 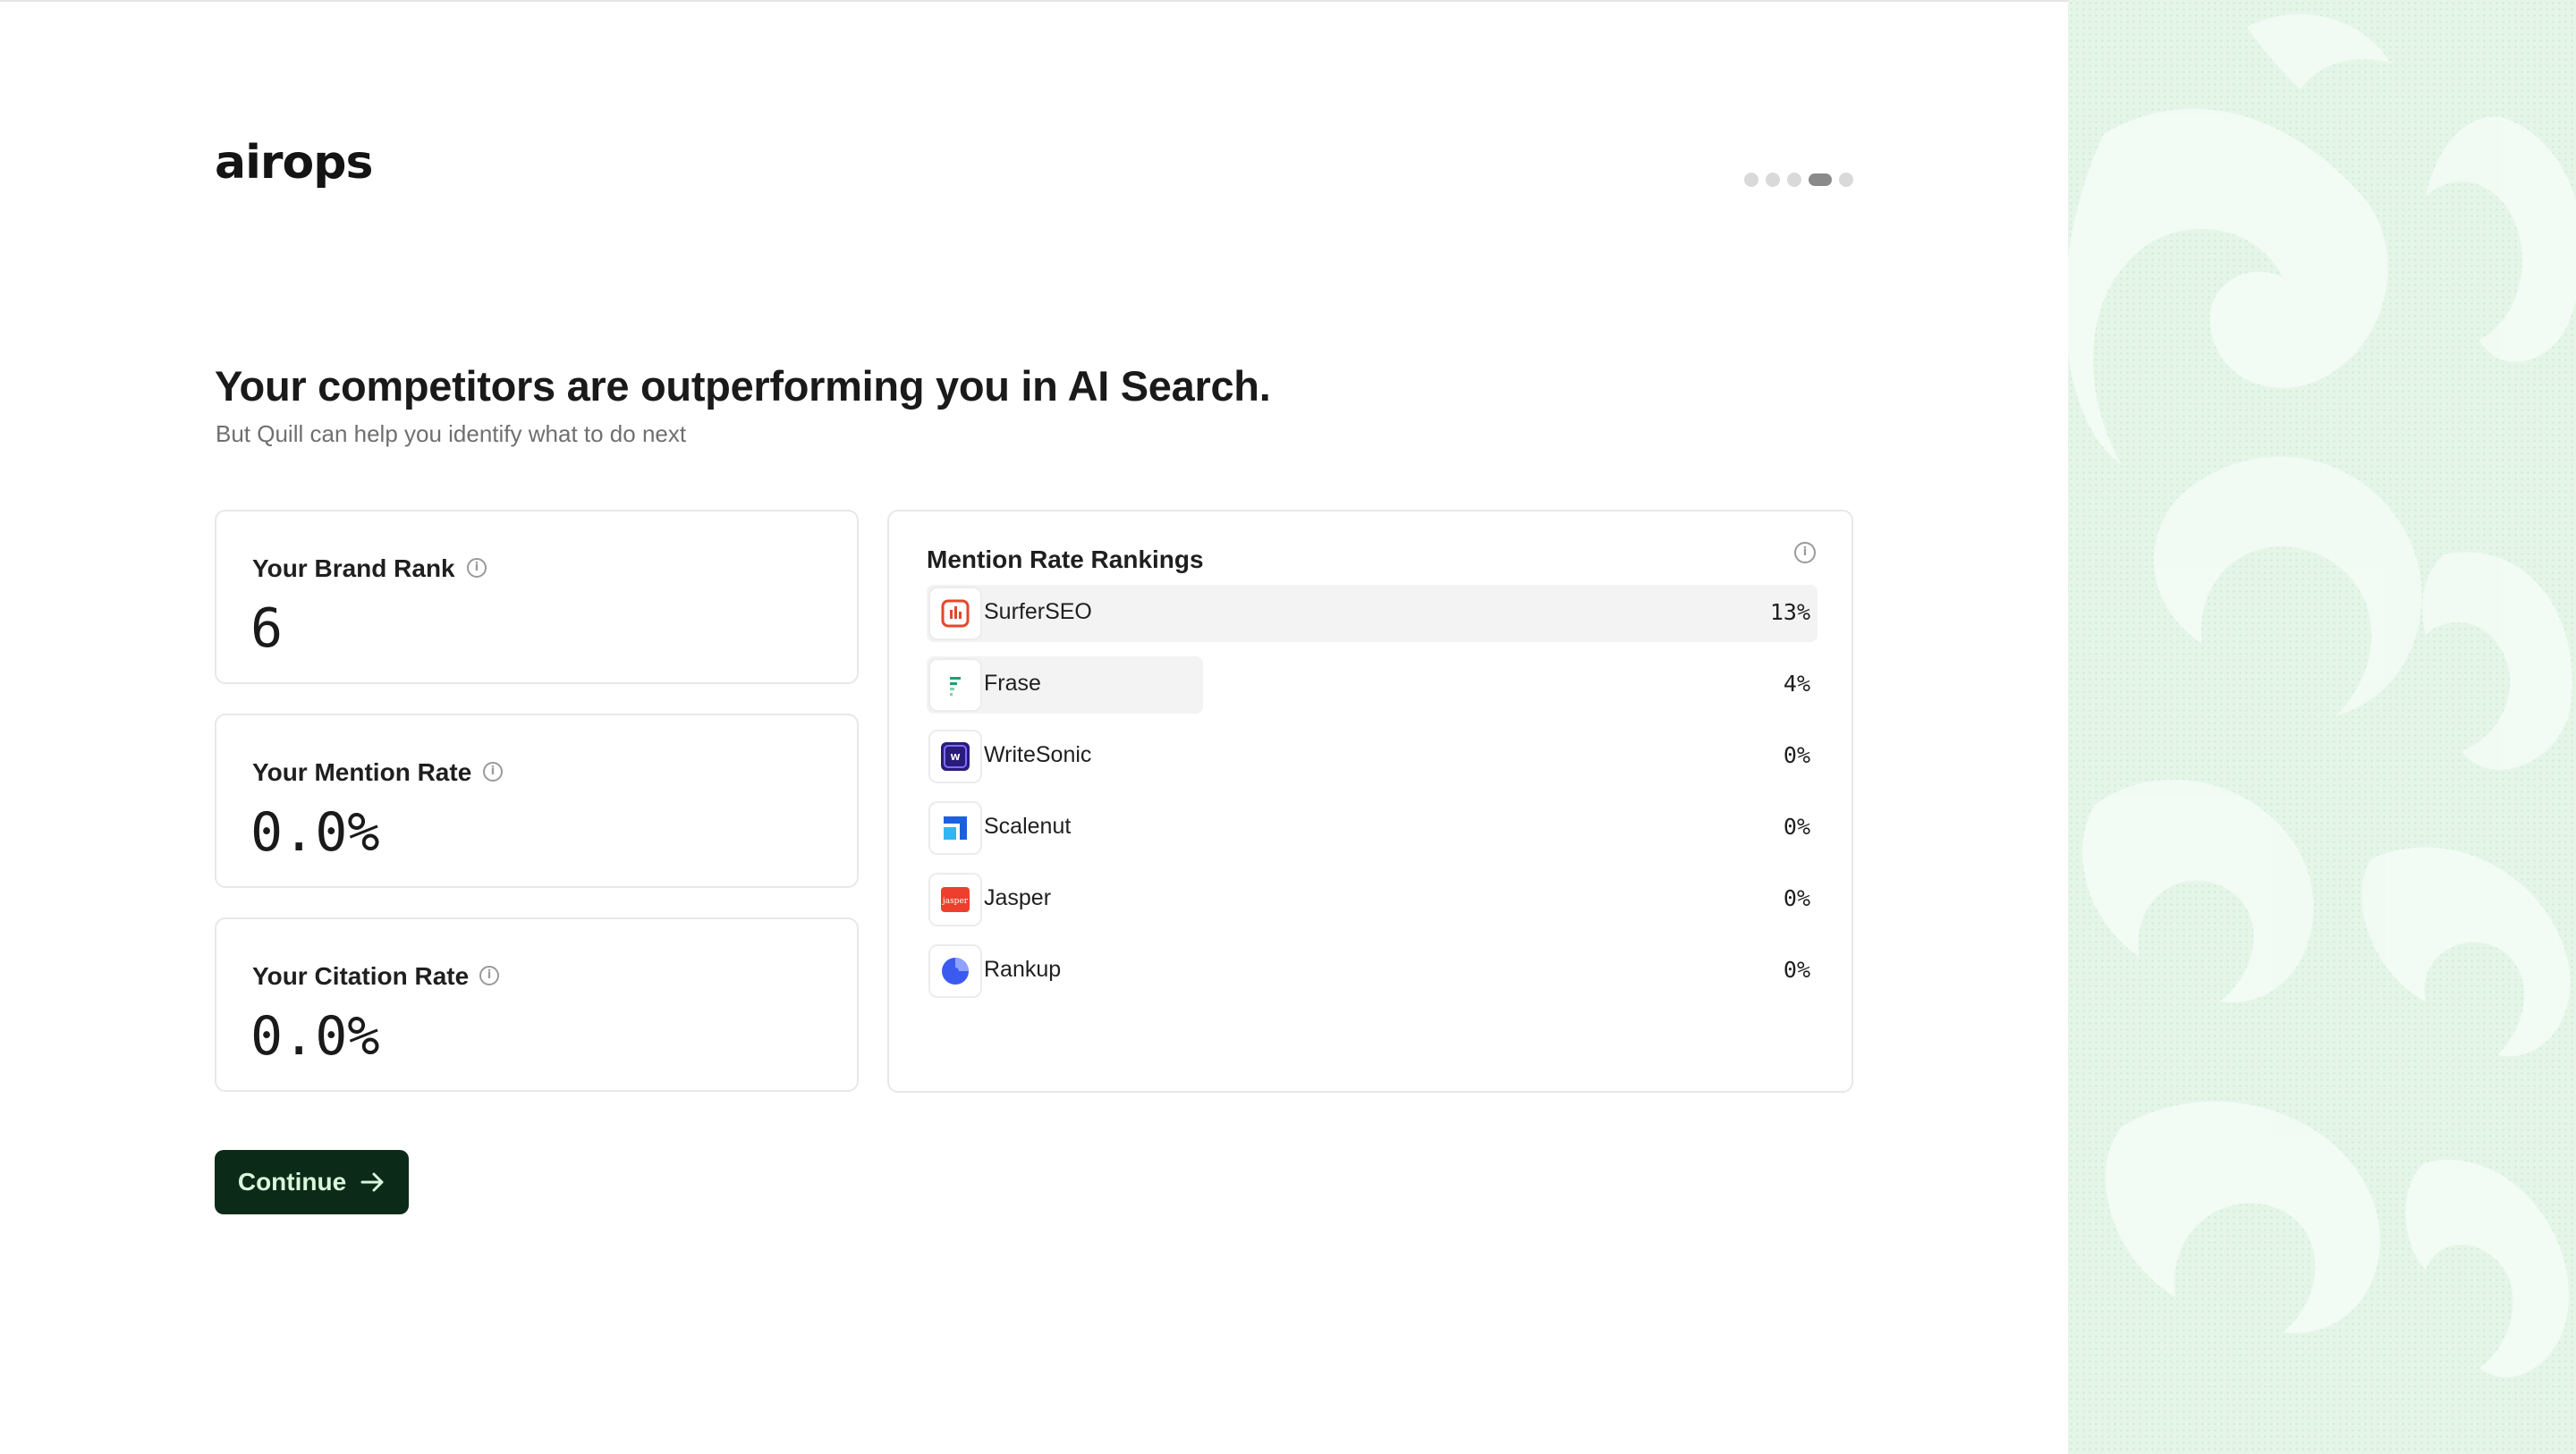 I want to click on competitor-name: Rankup, so click(x=1023, y=970).